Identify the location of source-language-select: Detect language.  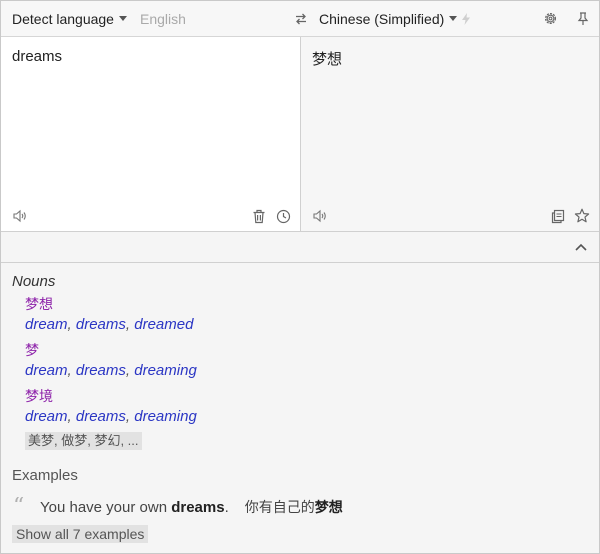
(69, 18).